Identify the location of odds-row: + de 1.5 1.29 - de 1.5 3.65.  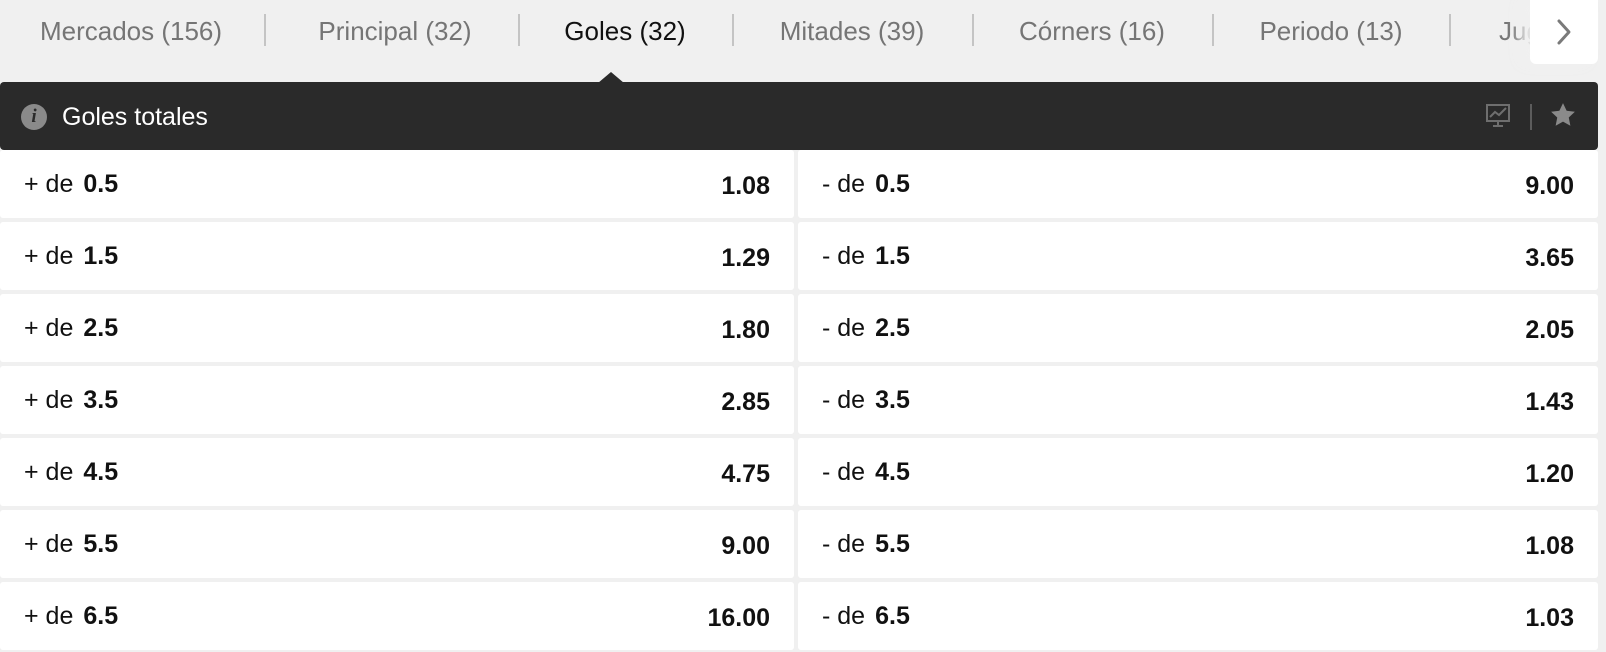
(799, 256).